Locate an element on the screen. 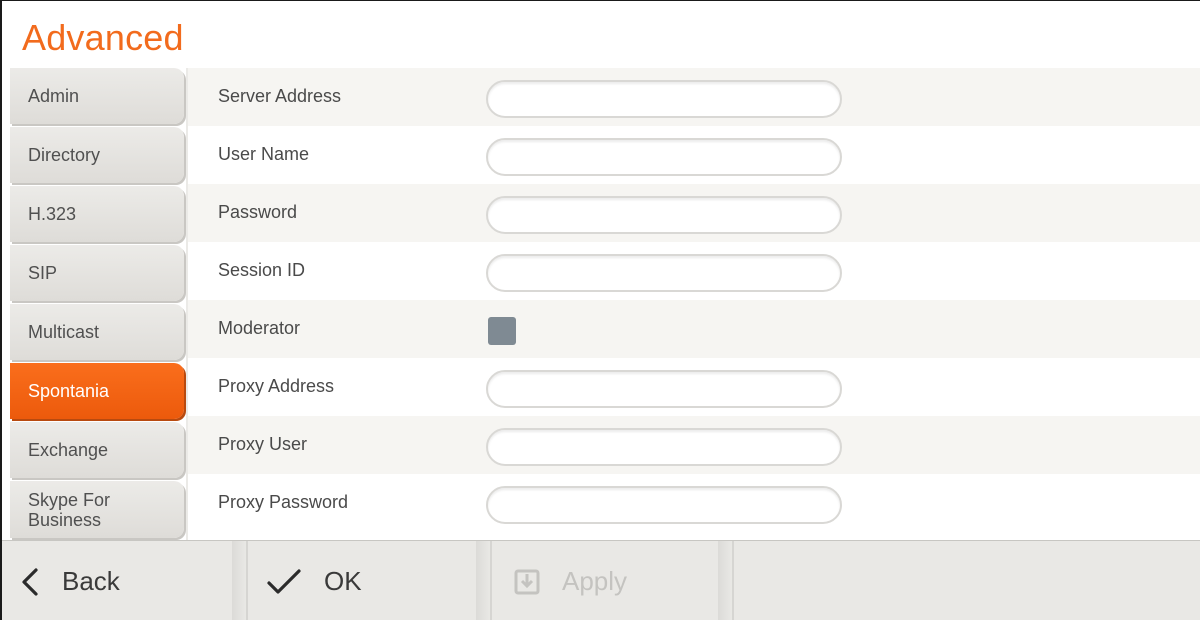  proxy-address-label: Proxy Address is located at coordinates (276, 386).